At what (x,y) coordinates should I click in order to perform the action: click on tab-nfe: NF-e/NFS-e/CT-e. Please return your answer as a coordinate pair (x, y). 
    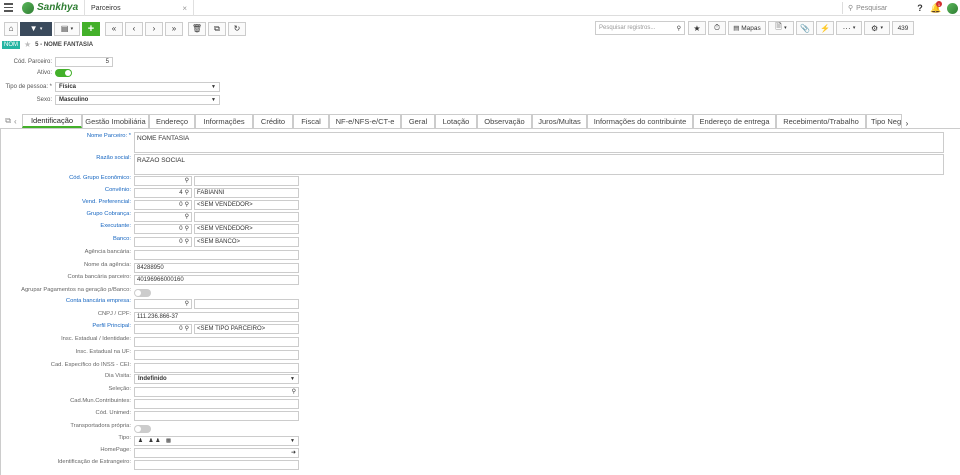
    Looking at the image, I should click on (365, 121).